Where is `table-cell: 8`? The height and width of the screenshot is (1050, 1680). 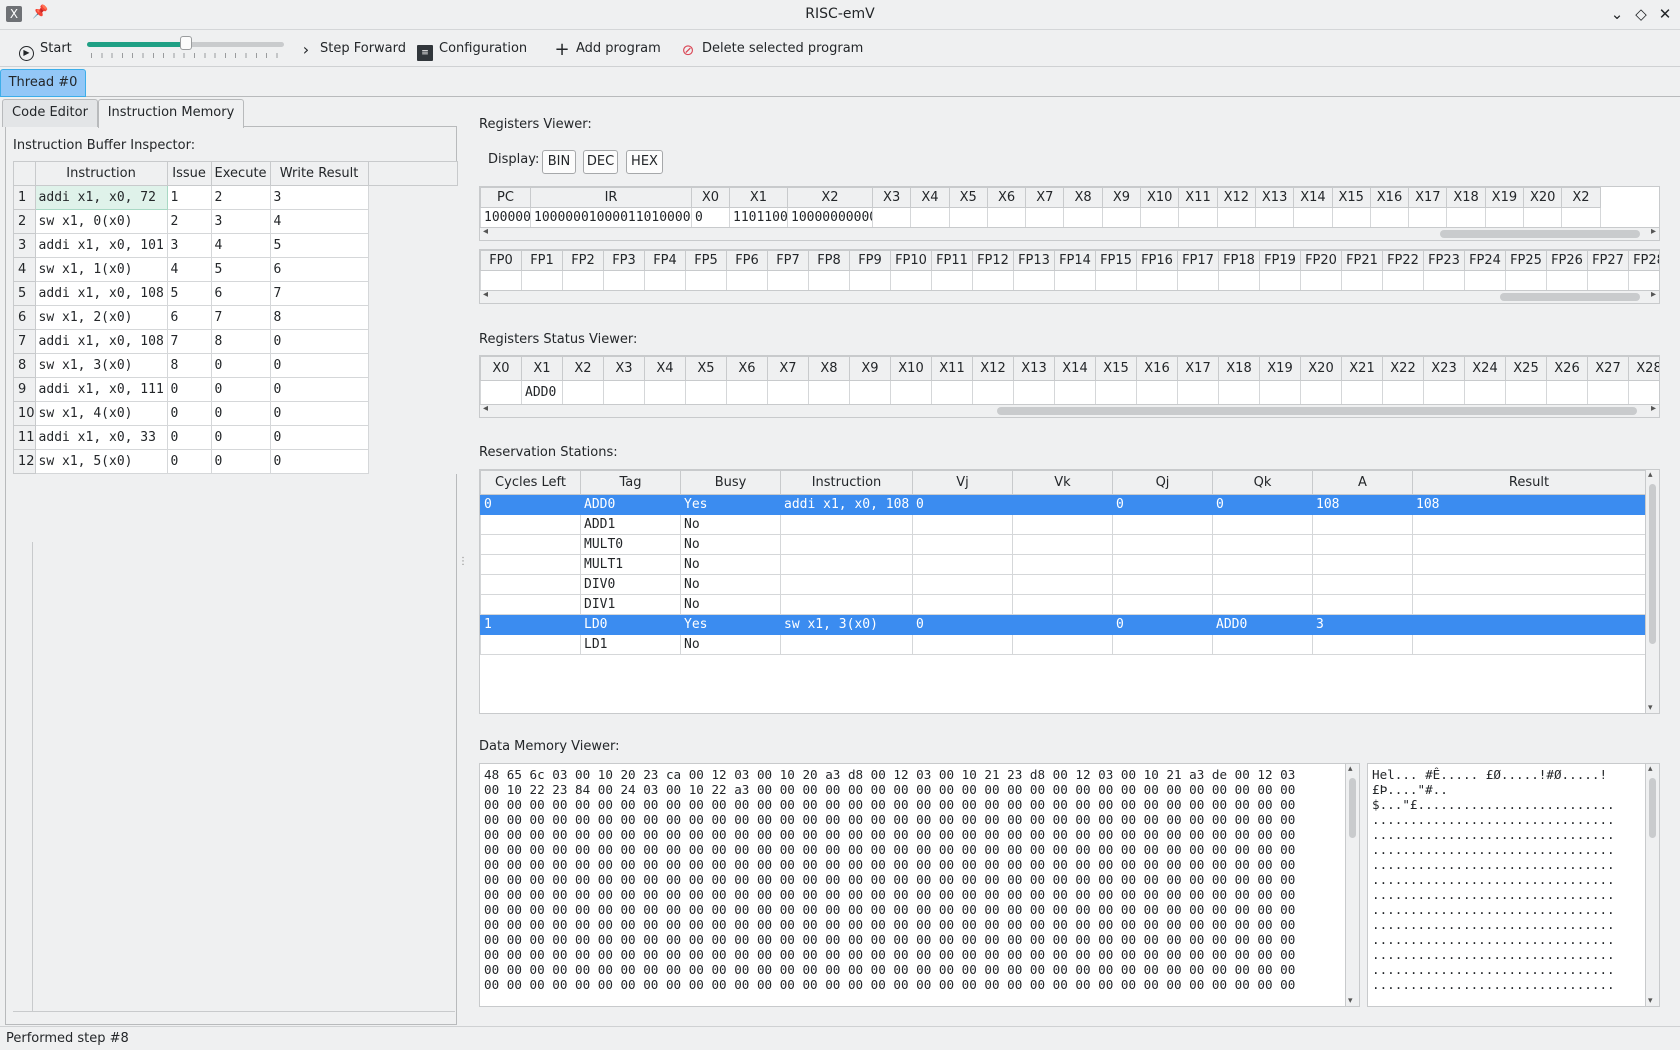 table-cell: 8 is located at coordinates (319, 317).